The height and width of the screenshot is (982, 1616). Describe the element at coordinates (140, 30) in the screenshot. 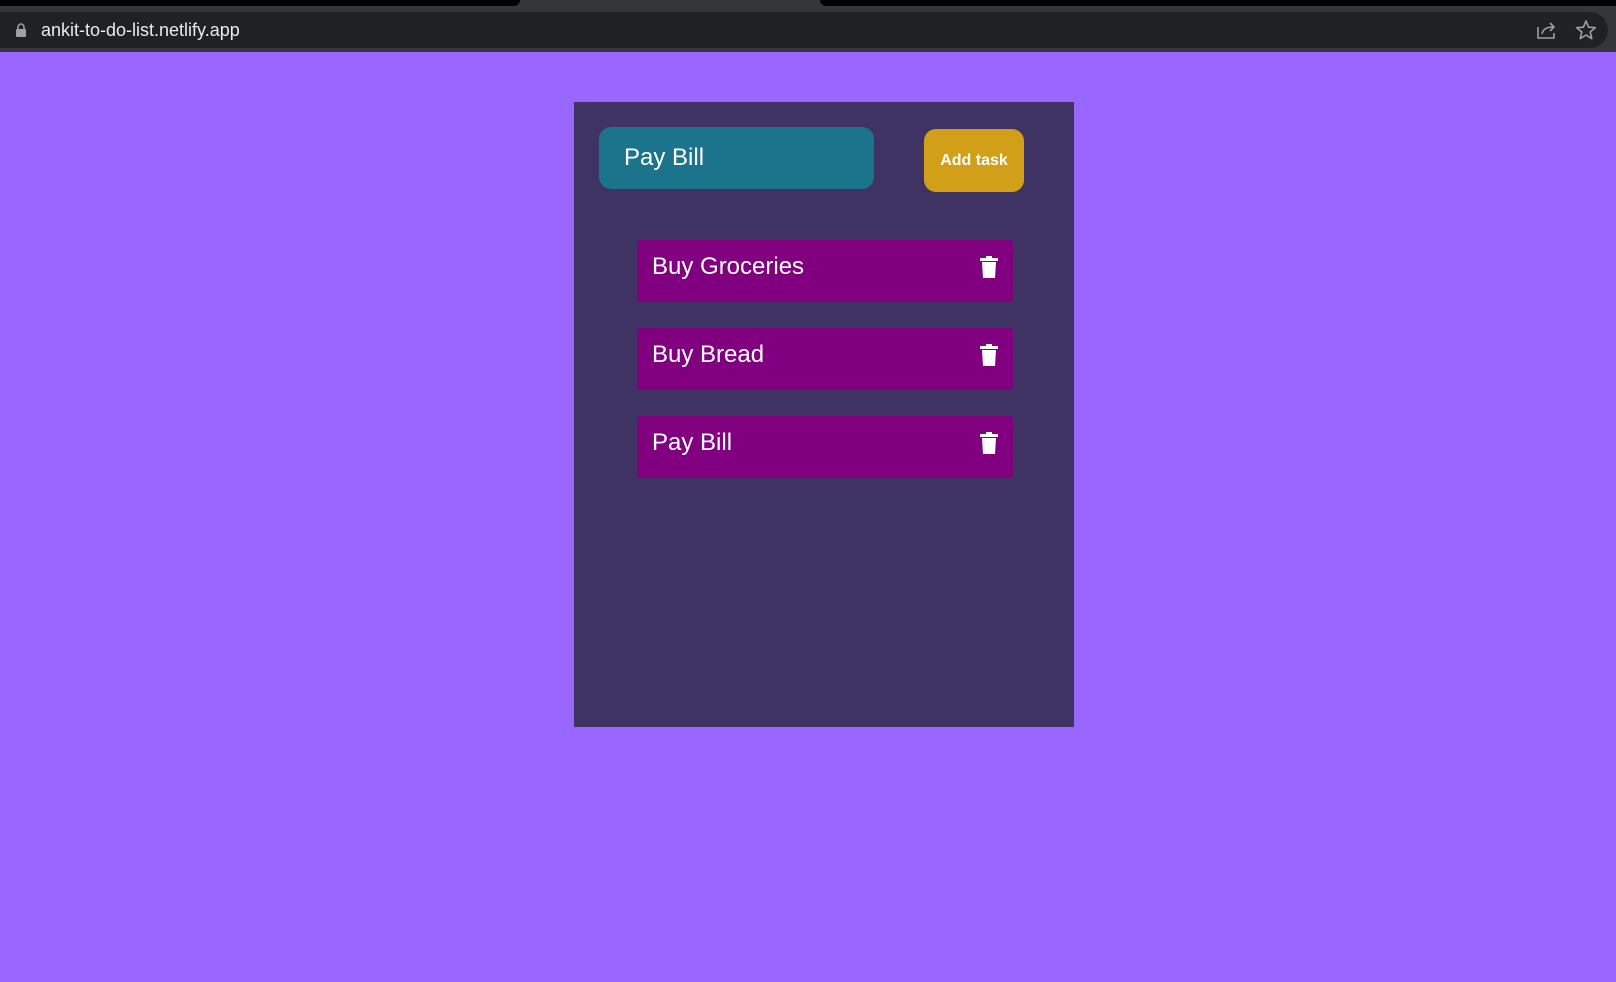

I see `url-text: ankit-to-do-list.netlify.app` at that location.